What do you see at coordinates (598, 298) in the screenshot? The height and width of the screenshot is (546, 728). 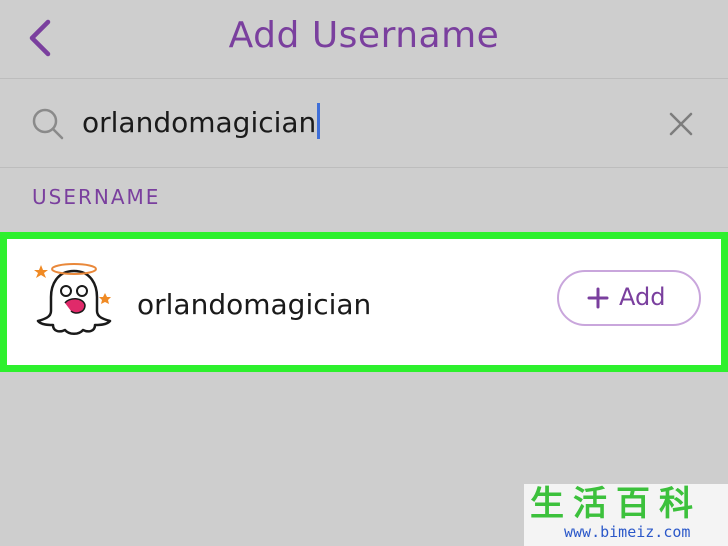 I see `plus-icon` at bounding box center [598, 298].